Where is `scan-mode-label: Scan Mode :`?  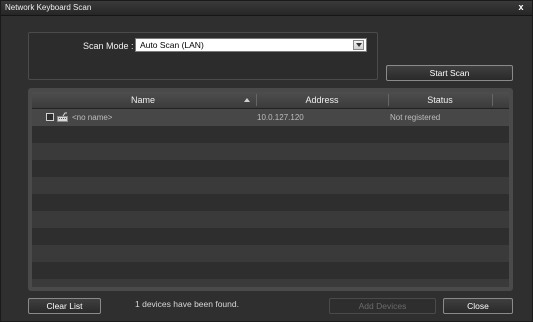 scan-mode-label: Scan Mode : is located at coordinates (108, 46).